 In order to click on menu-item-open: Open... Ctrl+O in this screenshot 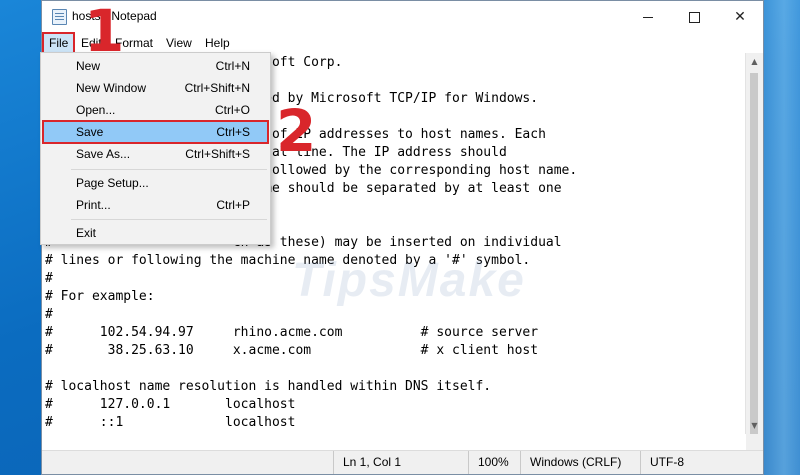, I will do `click(155, 110)`.